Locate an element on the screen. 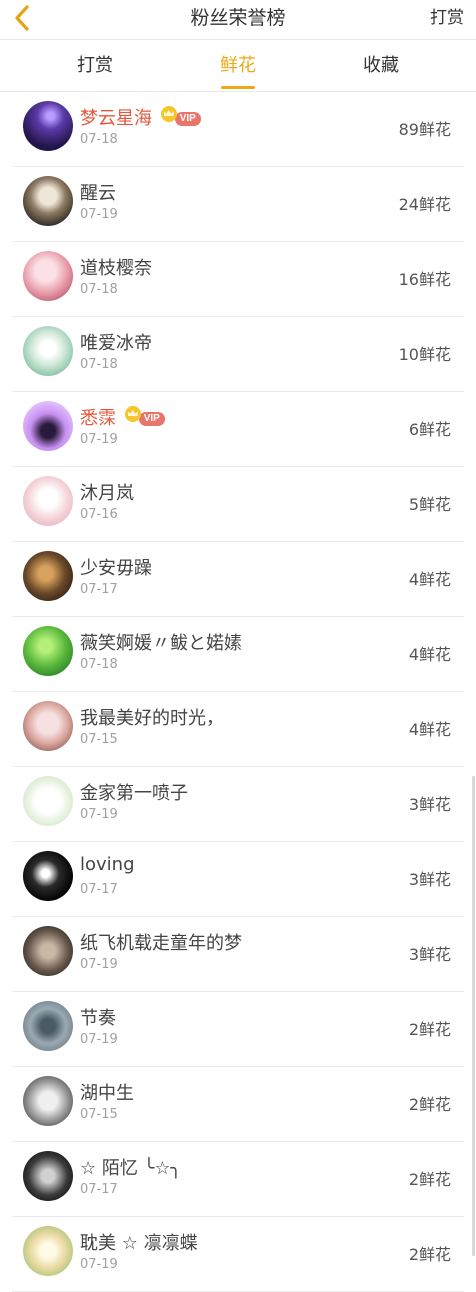  user-name: 唯爱冰帝 is located at coordinates (116, 342).